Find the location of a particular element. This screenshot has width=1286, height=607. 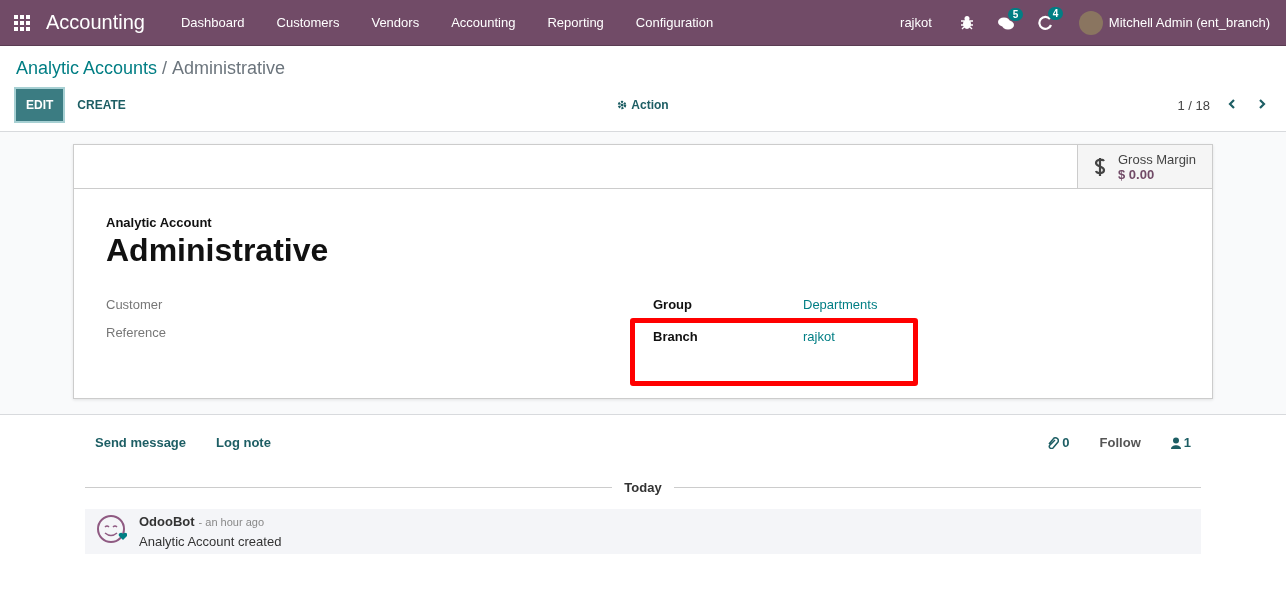

field-label: Reference is located at coordinates (136, 333).